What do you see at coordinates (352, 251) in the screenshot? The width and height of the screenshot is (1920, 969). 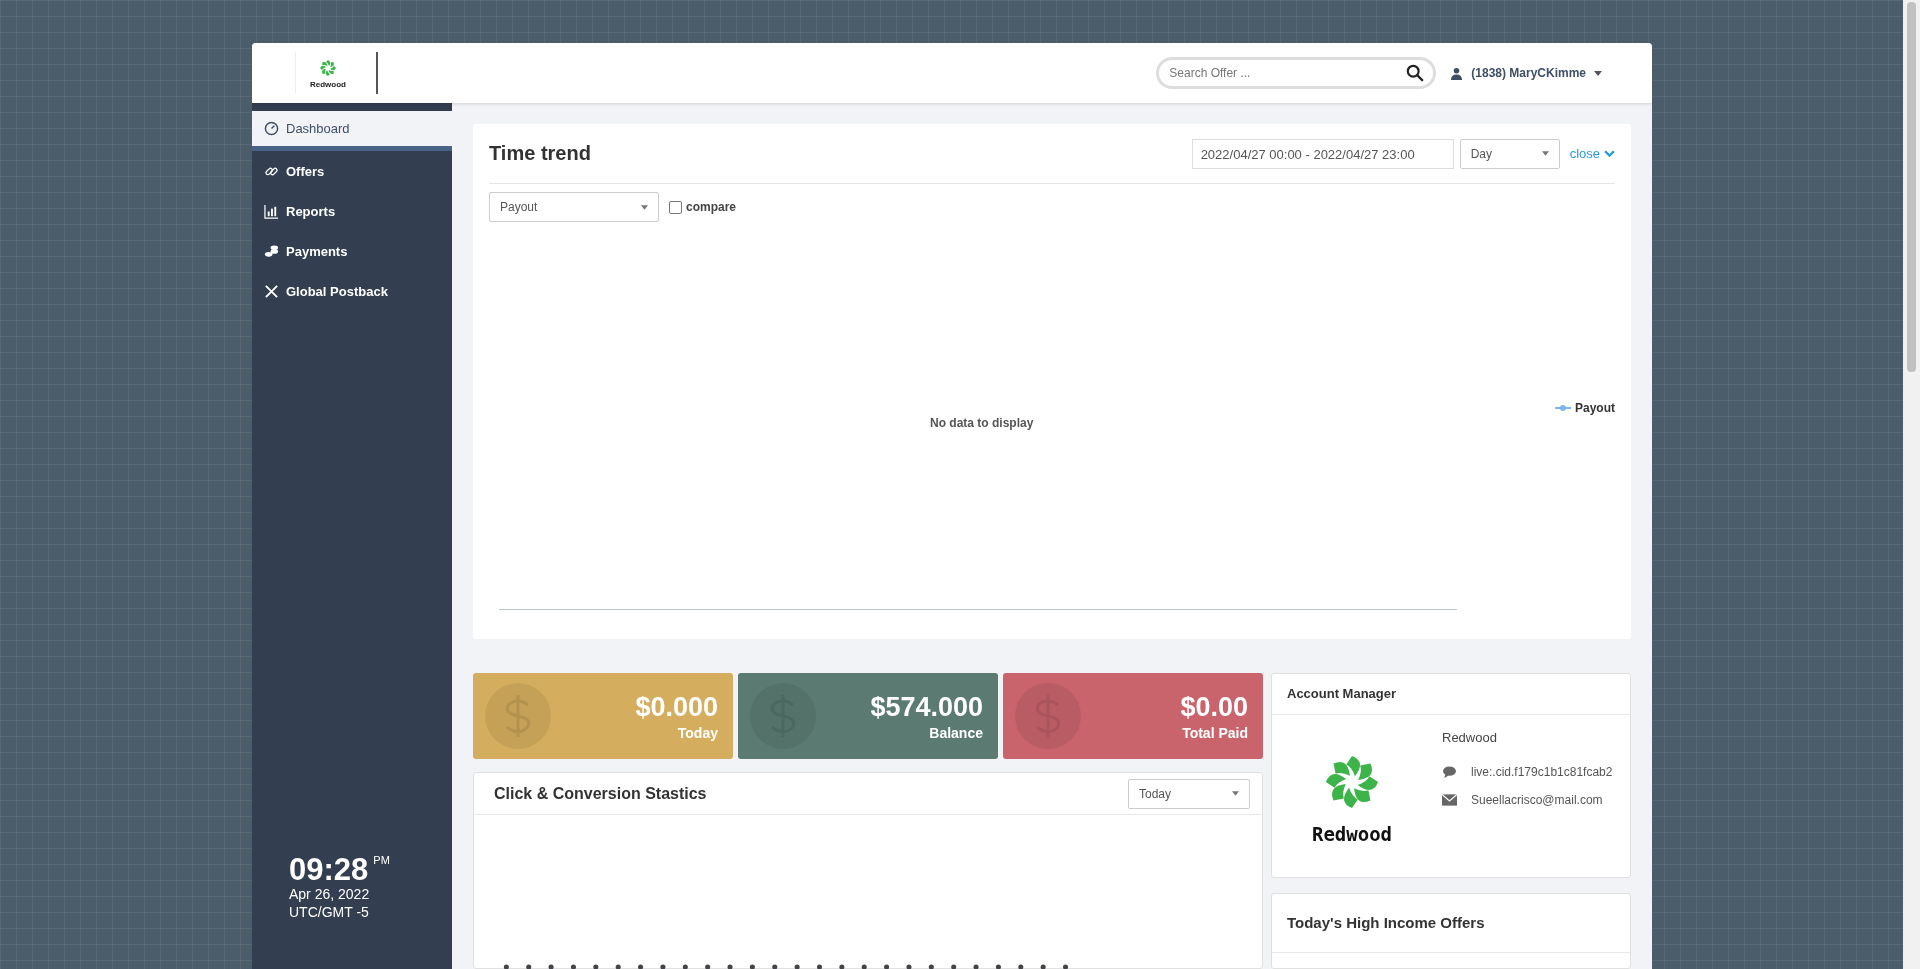 I see `sidebar-item: Payments` at bounding box center [352, 251].